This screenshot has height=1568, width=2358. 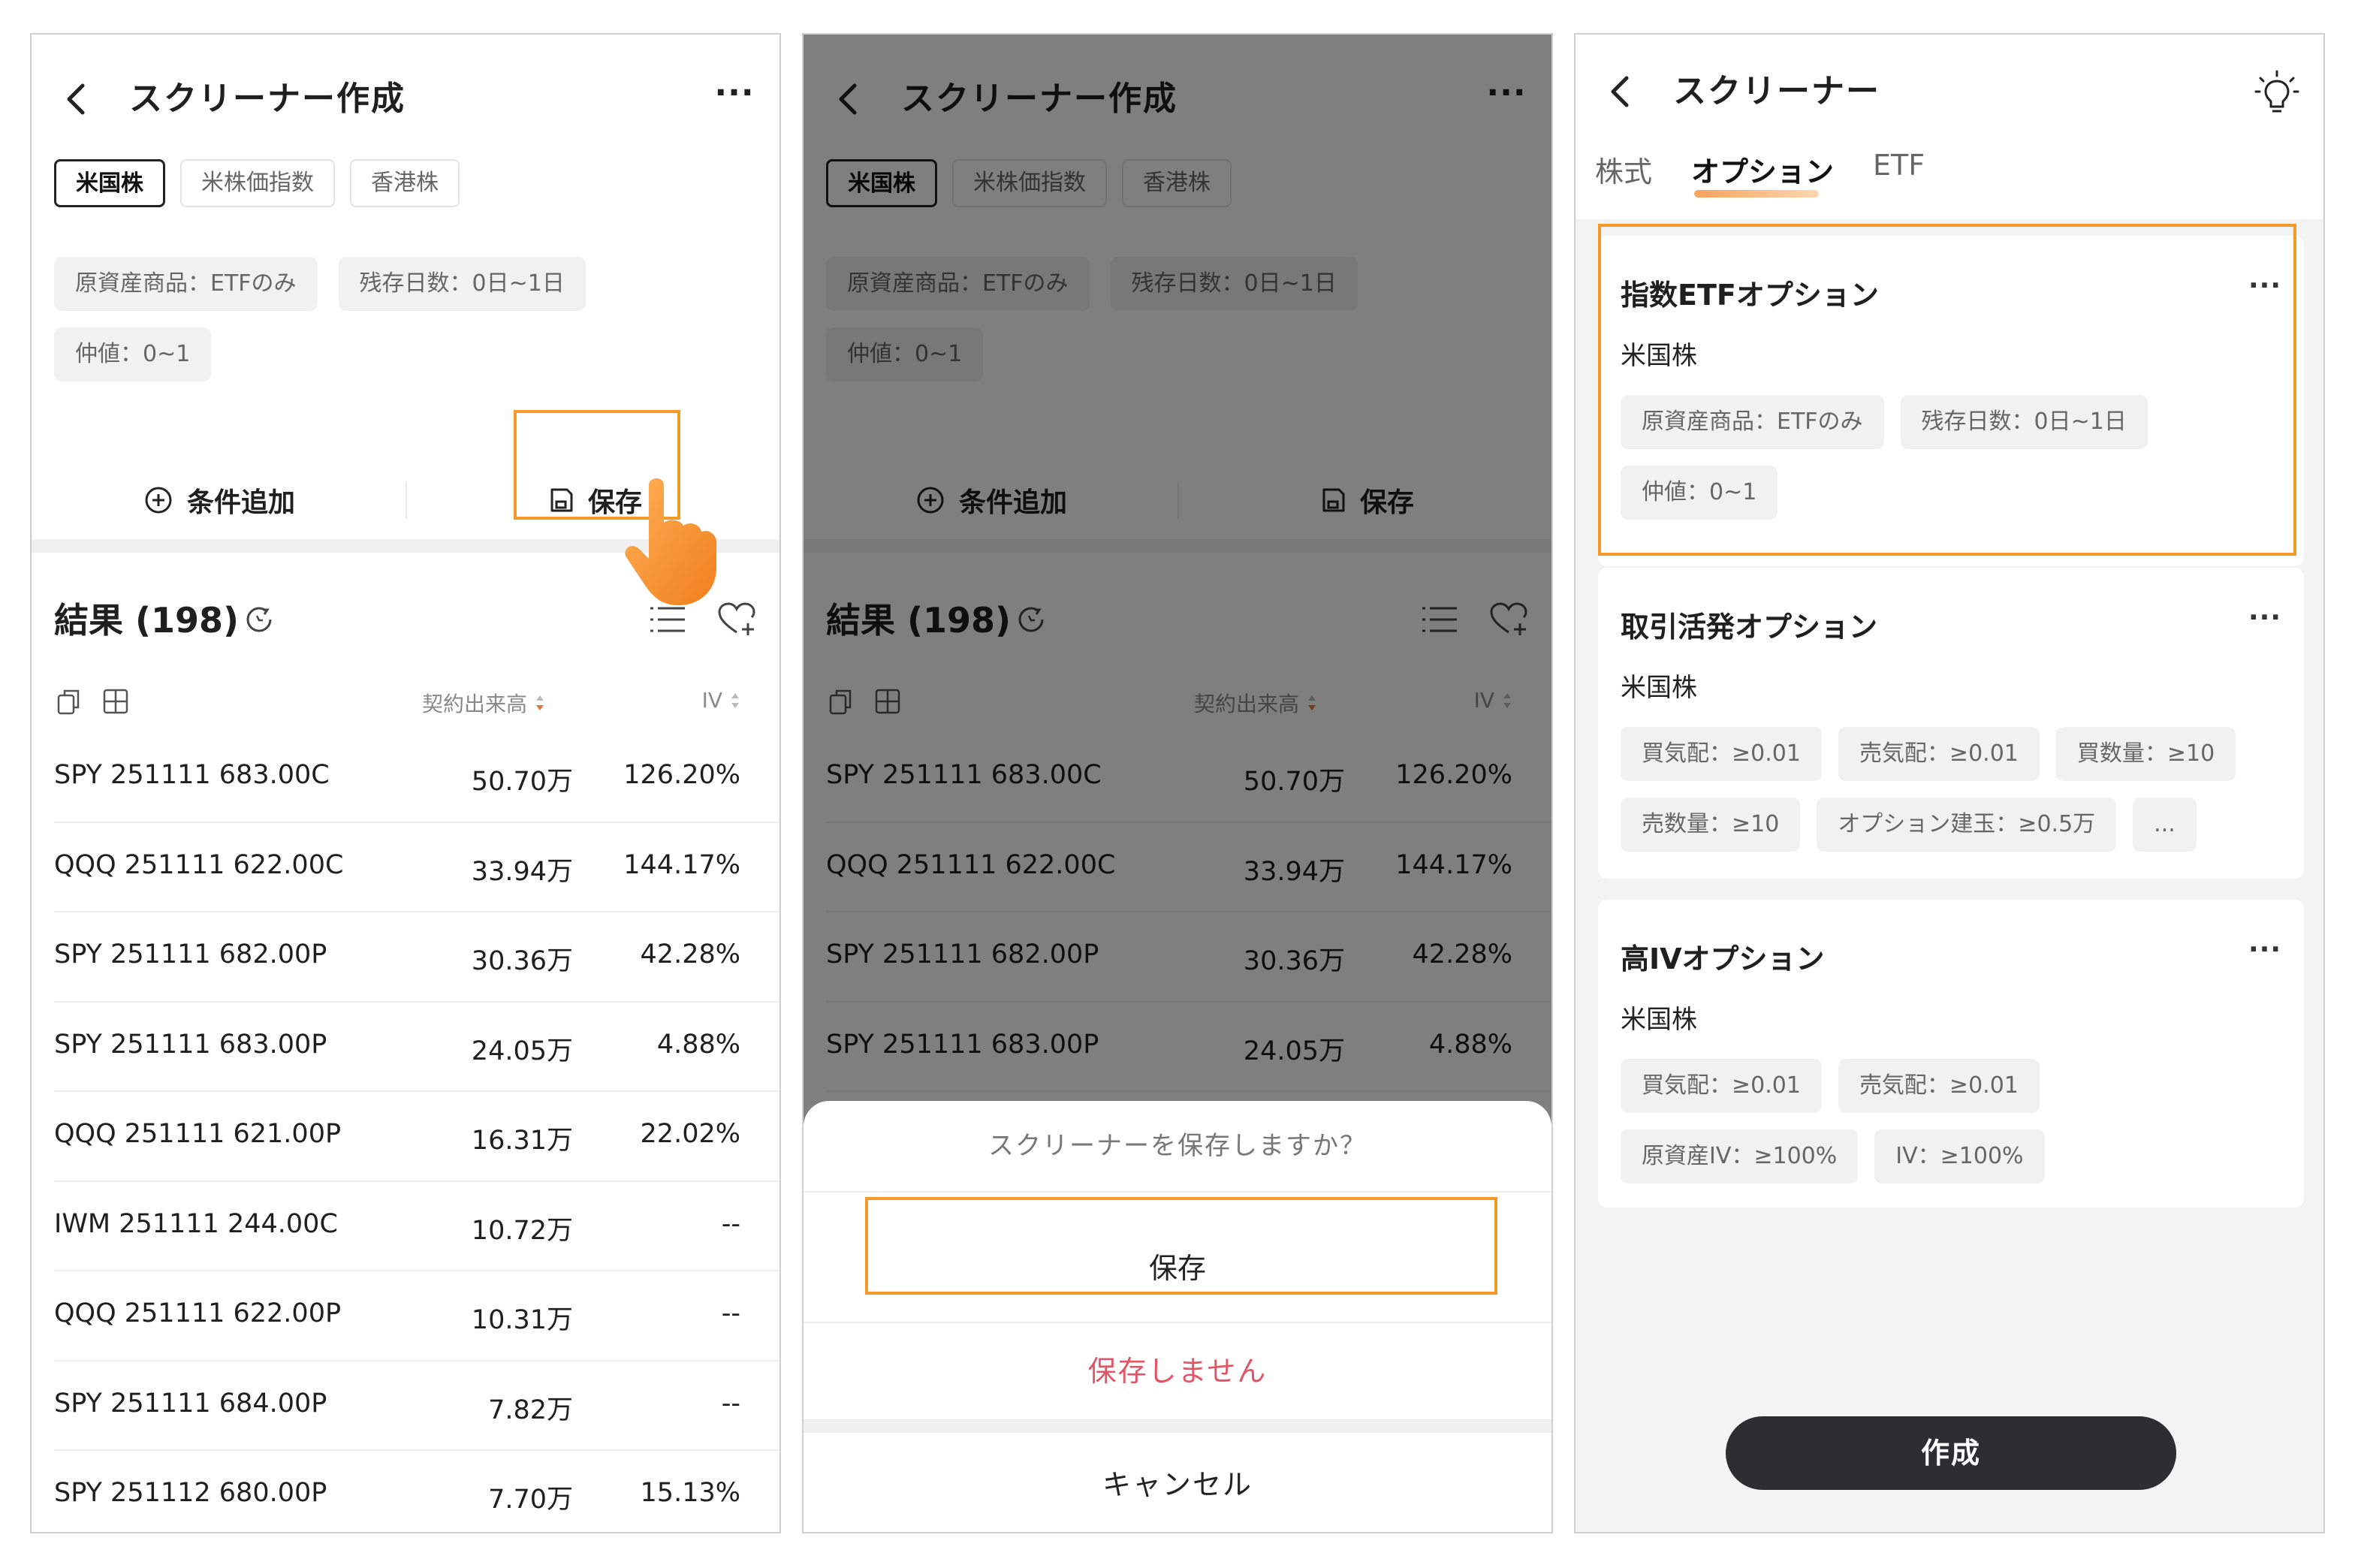 I want to click on option-volume: 24.05万, so click(x=522, y=1051).